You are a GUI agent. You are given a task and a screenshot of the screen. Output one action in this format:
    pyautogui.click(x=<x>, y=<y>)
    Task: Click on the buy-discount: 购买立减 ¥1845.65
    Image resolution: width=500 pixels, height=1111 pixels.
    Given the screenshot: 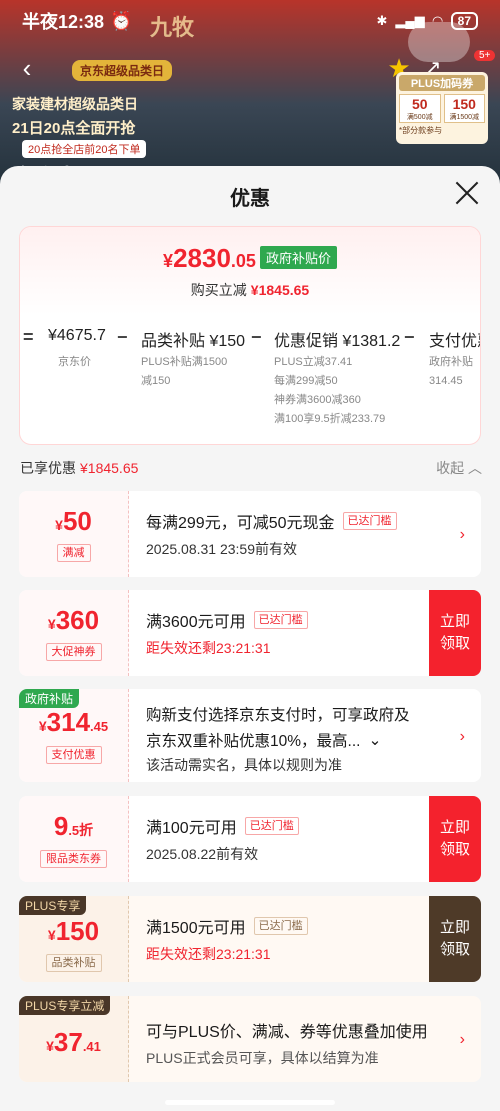 What is the action you would take?
    pyautogui.click(x=250, y=290)
    